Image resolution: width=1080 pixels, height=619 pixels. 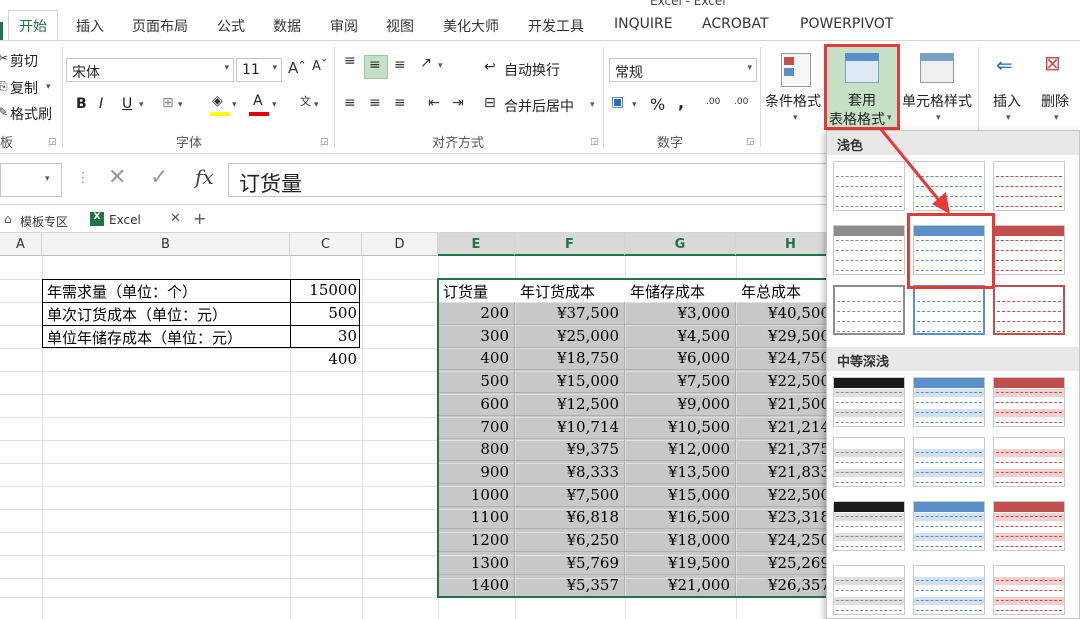 I want to click on excel-file-tab: Excel, so click(x=125, y=220).